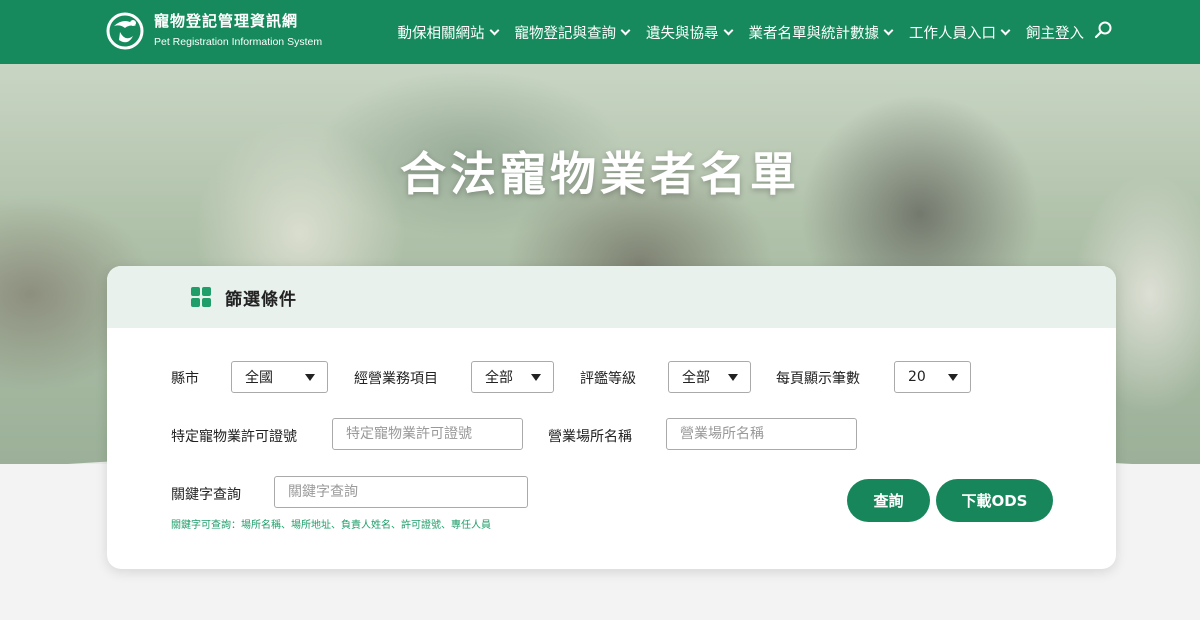  What do you see at coordinates (234, 437) in the screenshot?
I see `license-label: 特定寵物業許可證號` at bounding box center [234, 437].